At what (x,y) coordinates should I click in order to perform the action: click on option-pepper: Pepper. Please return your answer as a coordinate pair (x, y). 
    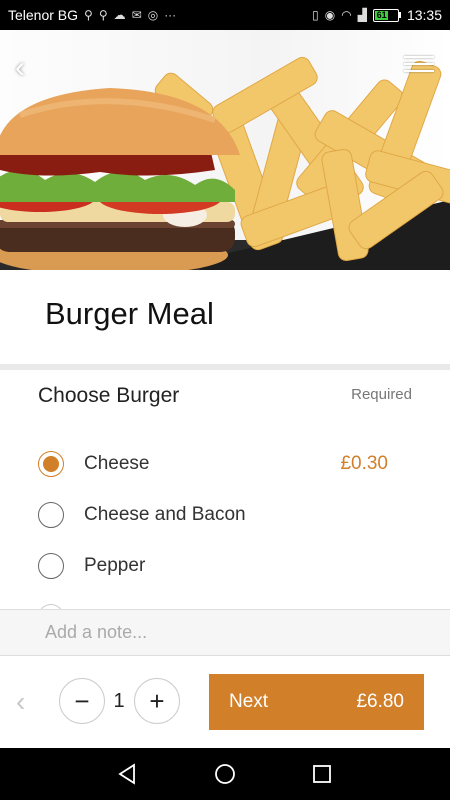
    Looking at the image, I should click on (213, 566).